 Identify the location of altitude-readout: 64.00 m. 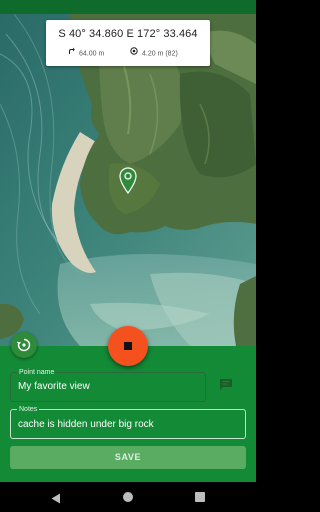
(86, 53).